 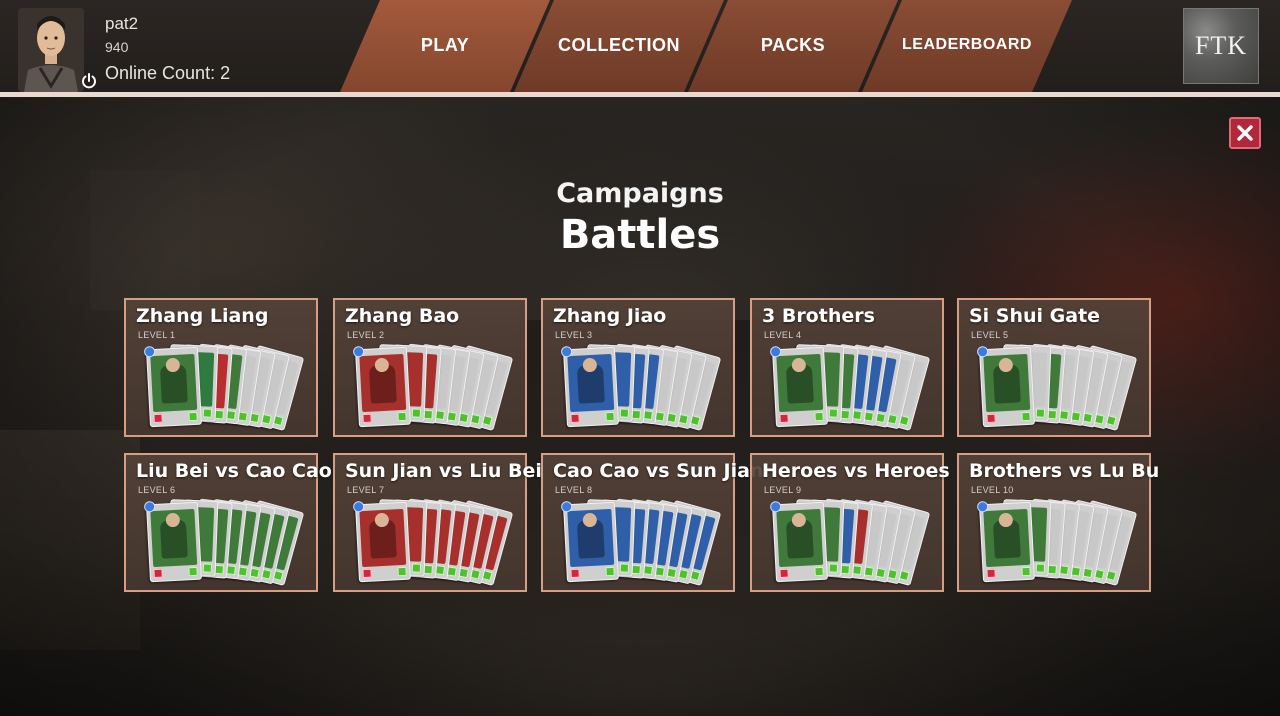 I want to click on battle-title: Zhang Bao, so click(x=402, y=316).